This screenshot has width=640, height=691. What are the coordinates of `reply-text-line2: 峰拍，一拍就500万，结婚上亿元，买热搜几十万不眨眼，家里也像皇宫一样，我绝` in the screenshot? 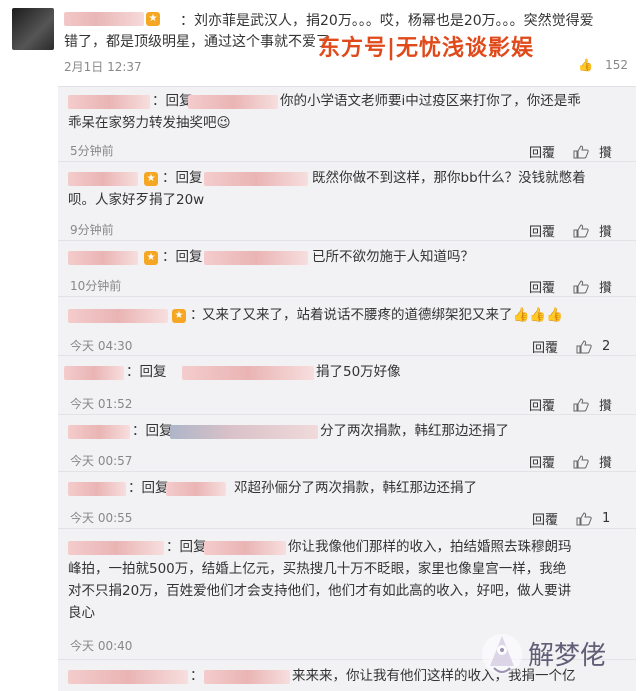 It's located at (317, 569).